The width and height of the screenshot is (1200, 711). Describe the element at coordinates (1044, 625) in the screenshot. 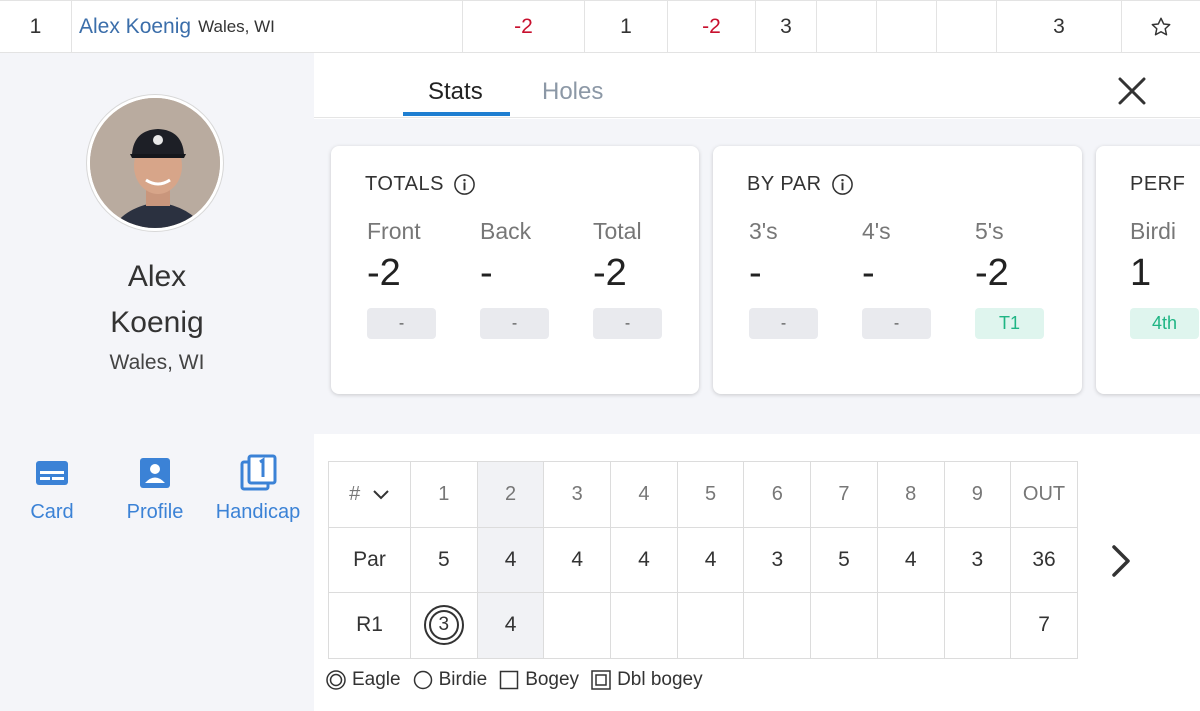

I see `score-out-cell: 7` at that location.